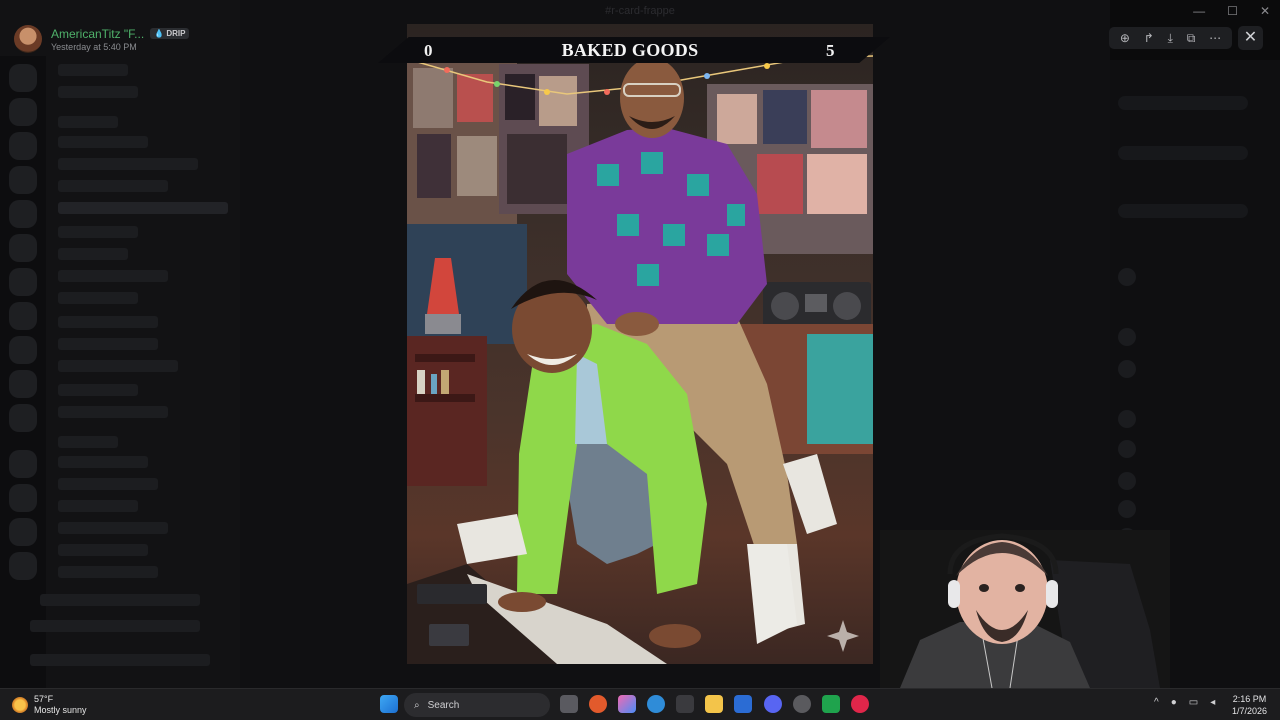  I want to click on network-icon: ▭, so click(1193, 702).